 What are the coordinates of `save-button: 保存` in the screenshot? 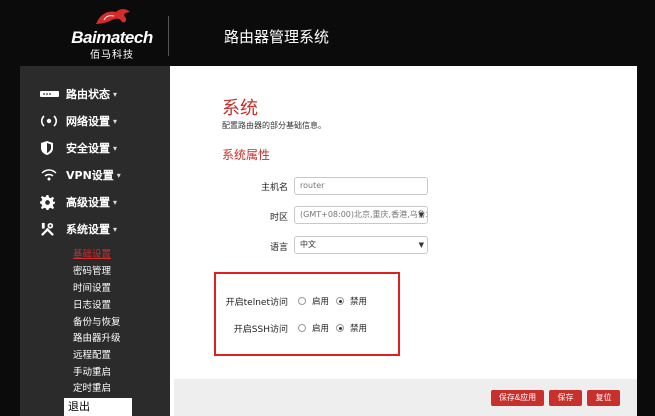 It's located at (565, 398).